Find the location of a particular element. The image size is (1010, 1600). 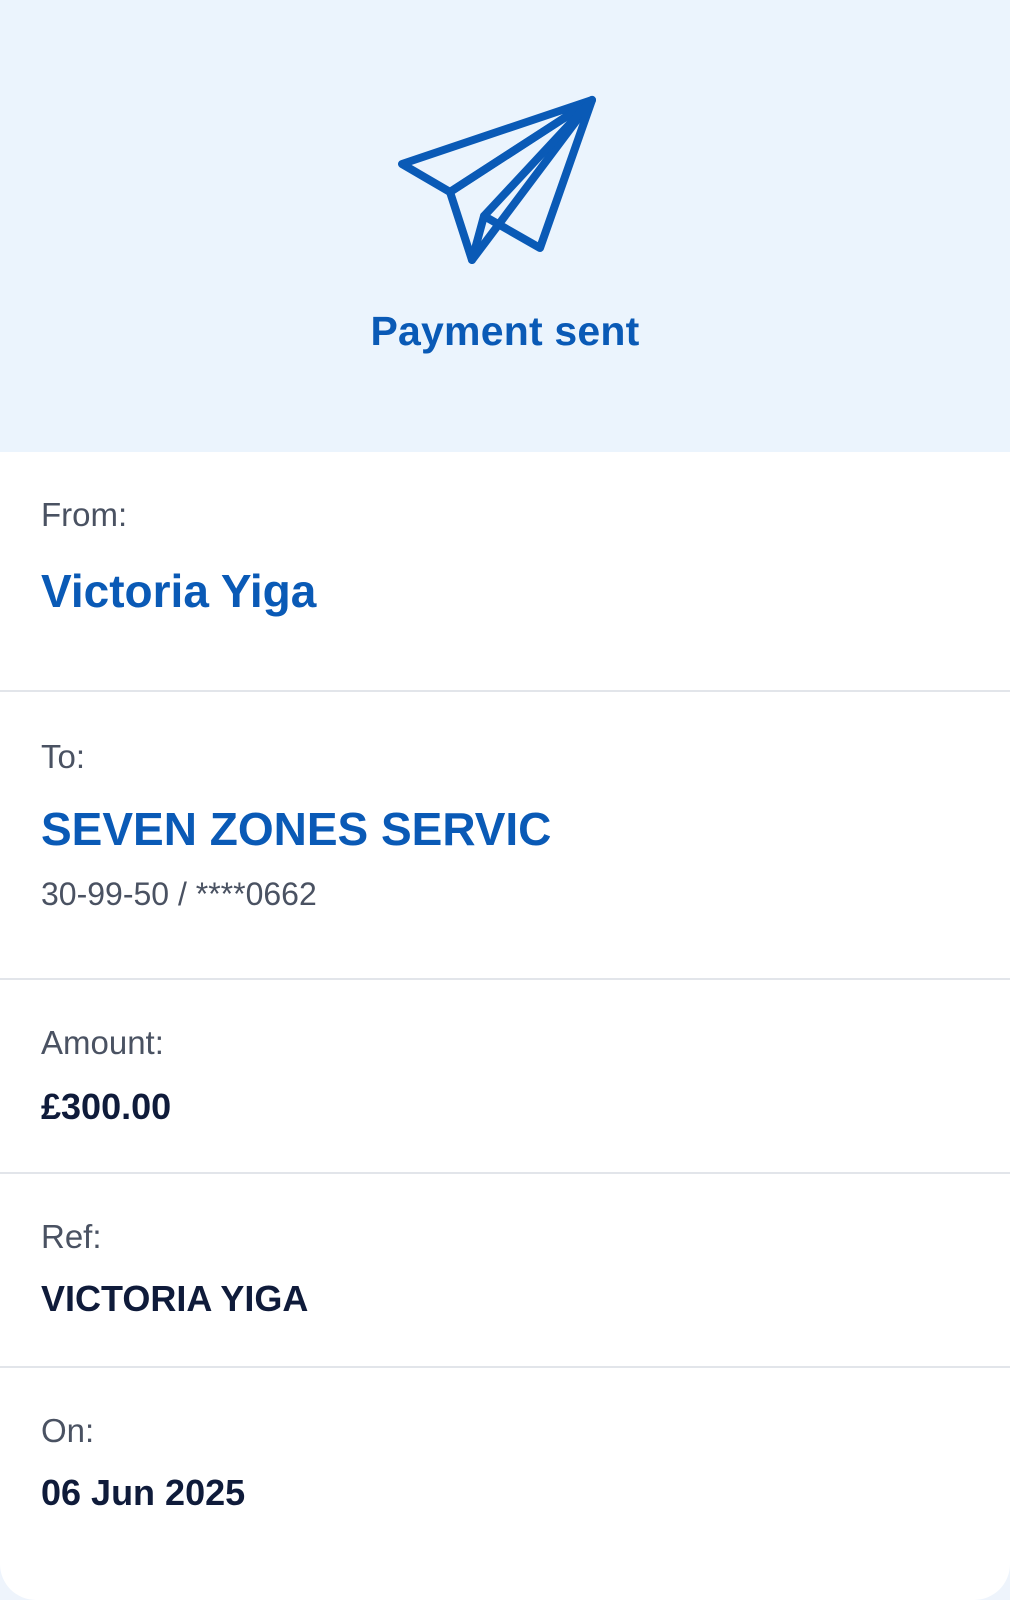

to-name: SEVEN ZONES SERVIC is located at coordinates (296, 829).